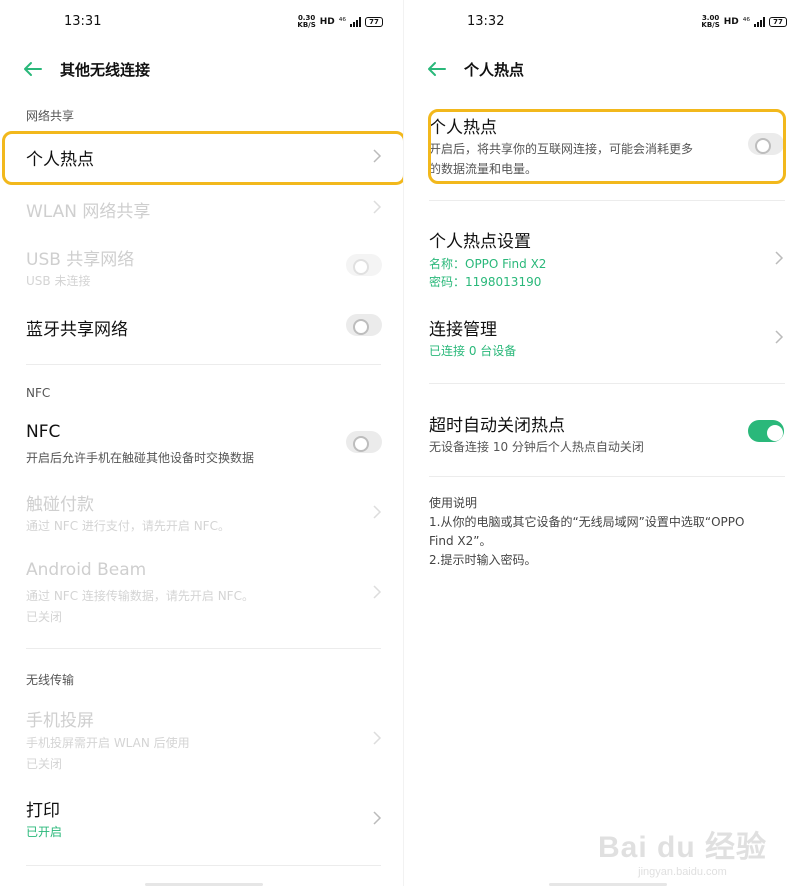 This screenshot has height=886, width=807. What do you see at coordinates (50, 116) in the screenshot?
I see `section-network-share: 网络共享` at bounding box center [50, 116].